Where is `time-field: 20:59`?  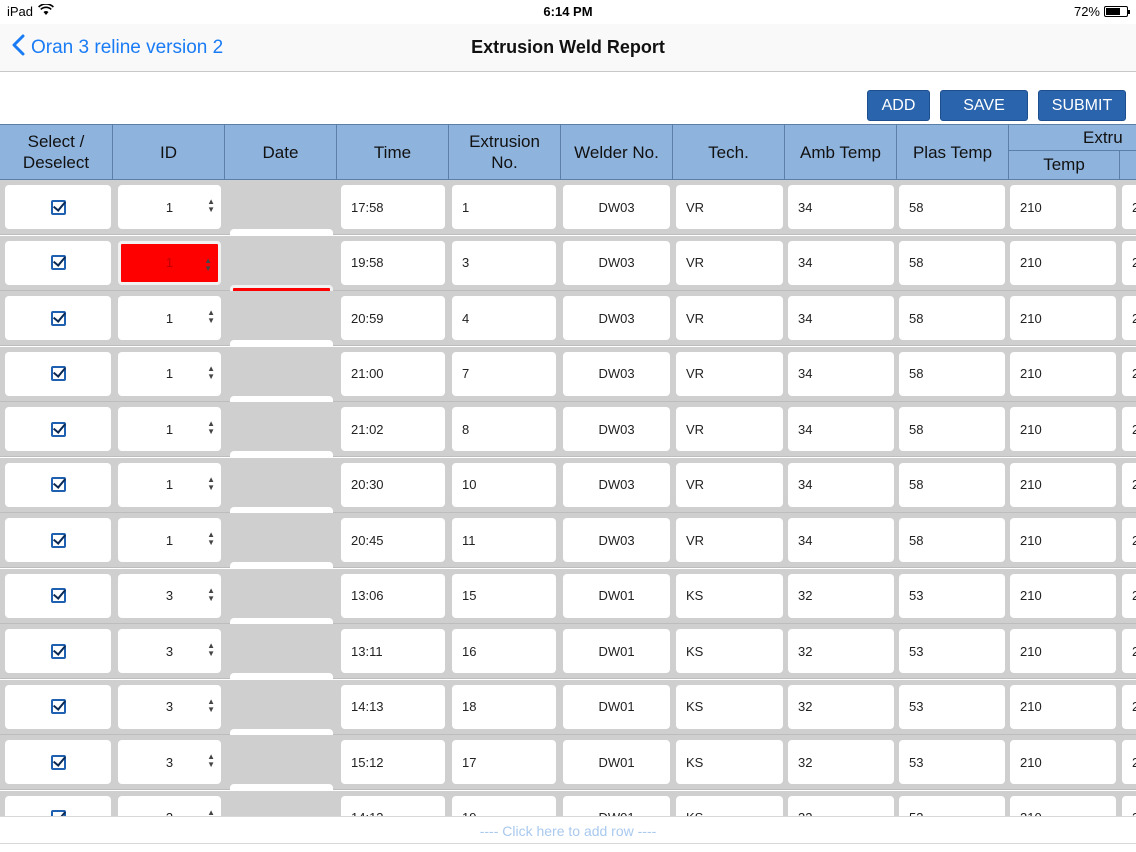
time-field: 20:59 is located at coordinates (393, 318).